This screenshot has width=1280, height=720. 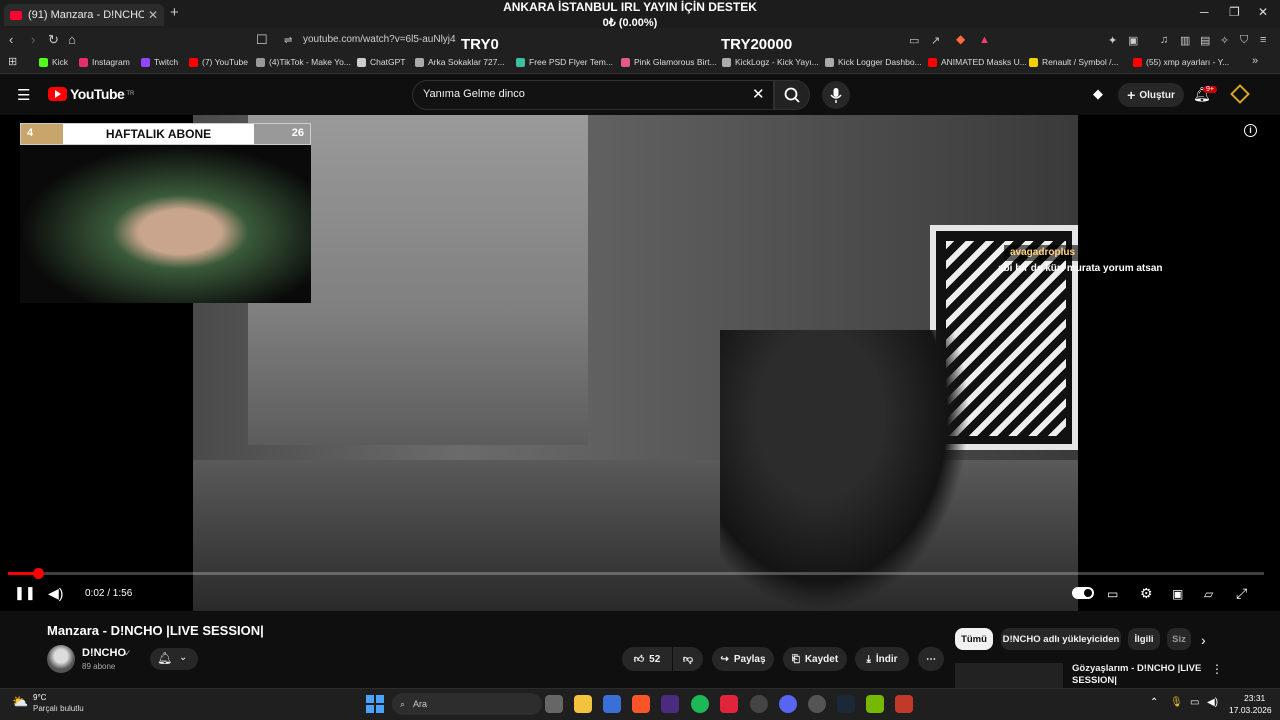 What do you see at coordinates (817, 704) in the screenshot?
I see `obs-icon` at bounding box center [817, 704].